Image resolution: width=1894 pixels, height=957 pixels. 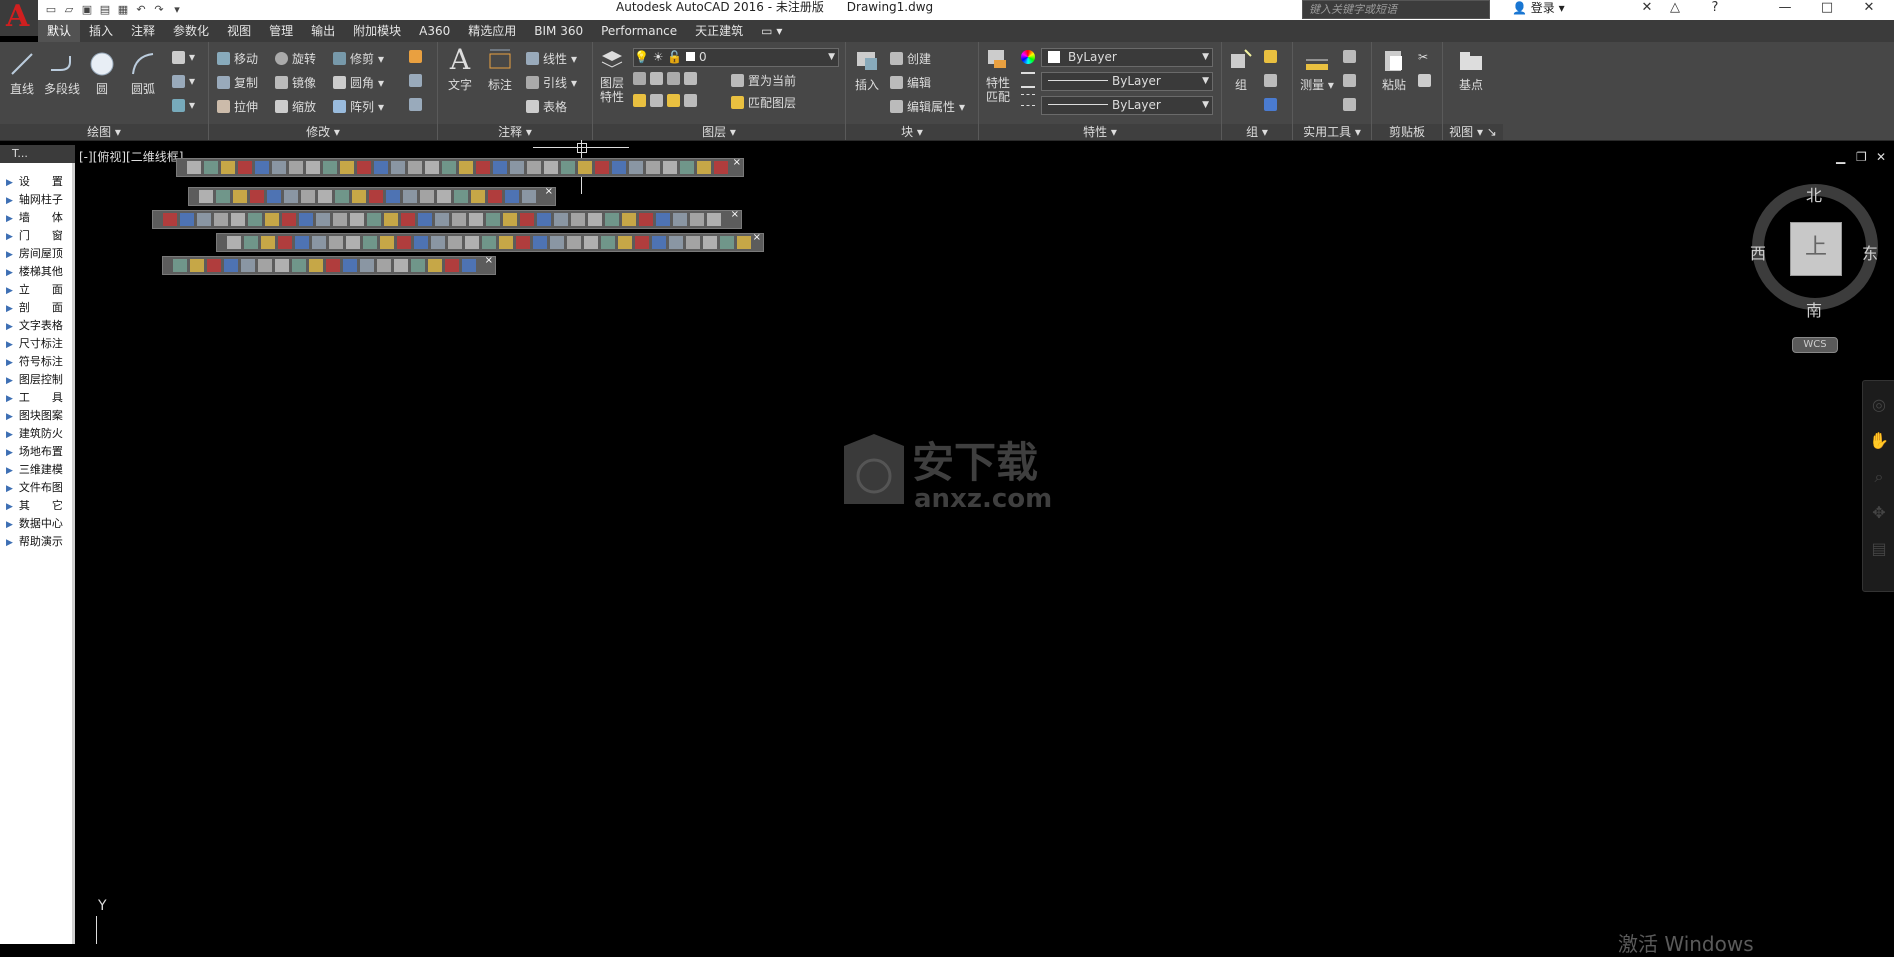 What do you see at coordinates (1257, 132) in the screenshot?
I see `groups-panel-label: 组 ▾` at bounding box center [1257, 132].